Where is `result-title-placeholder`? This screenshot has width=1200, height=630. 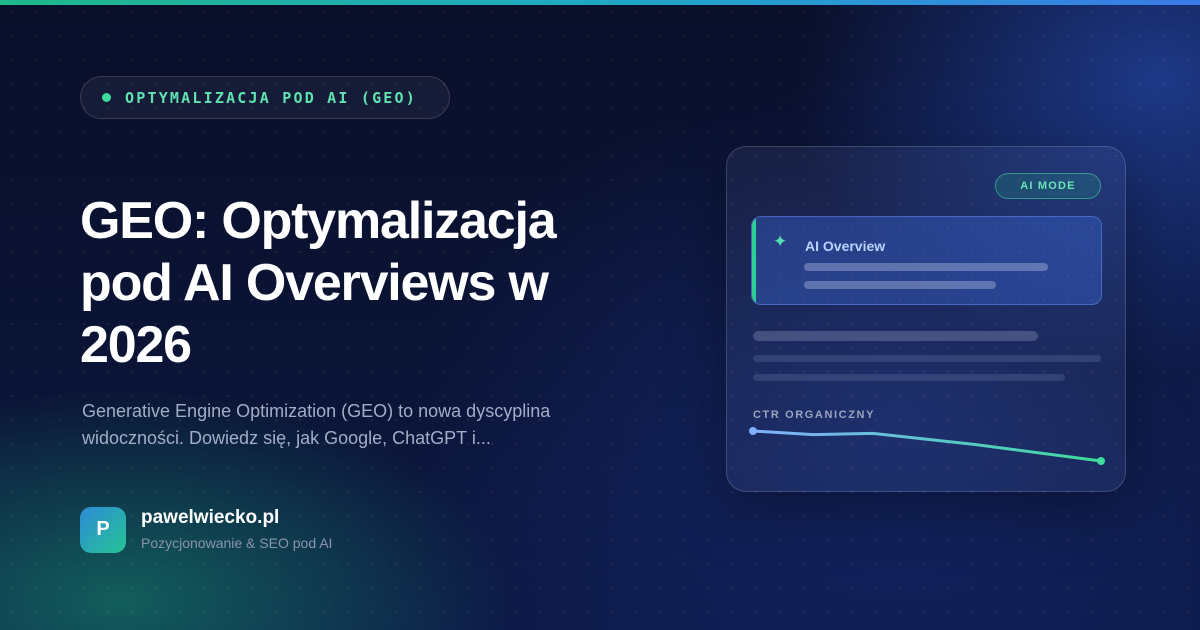
result-title-placeholder is located at coordinates (895, 336).